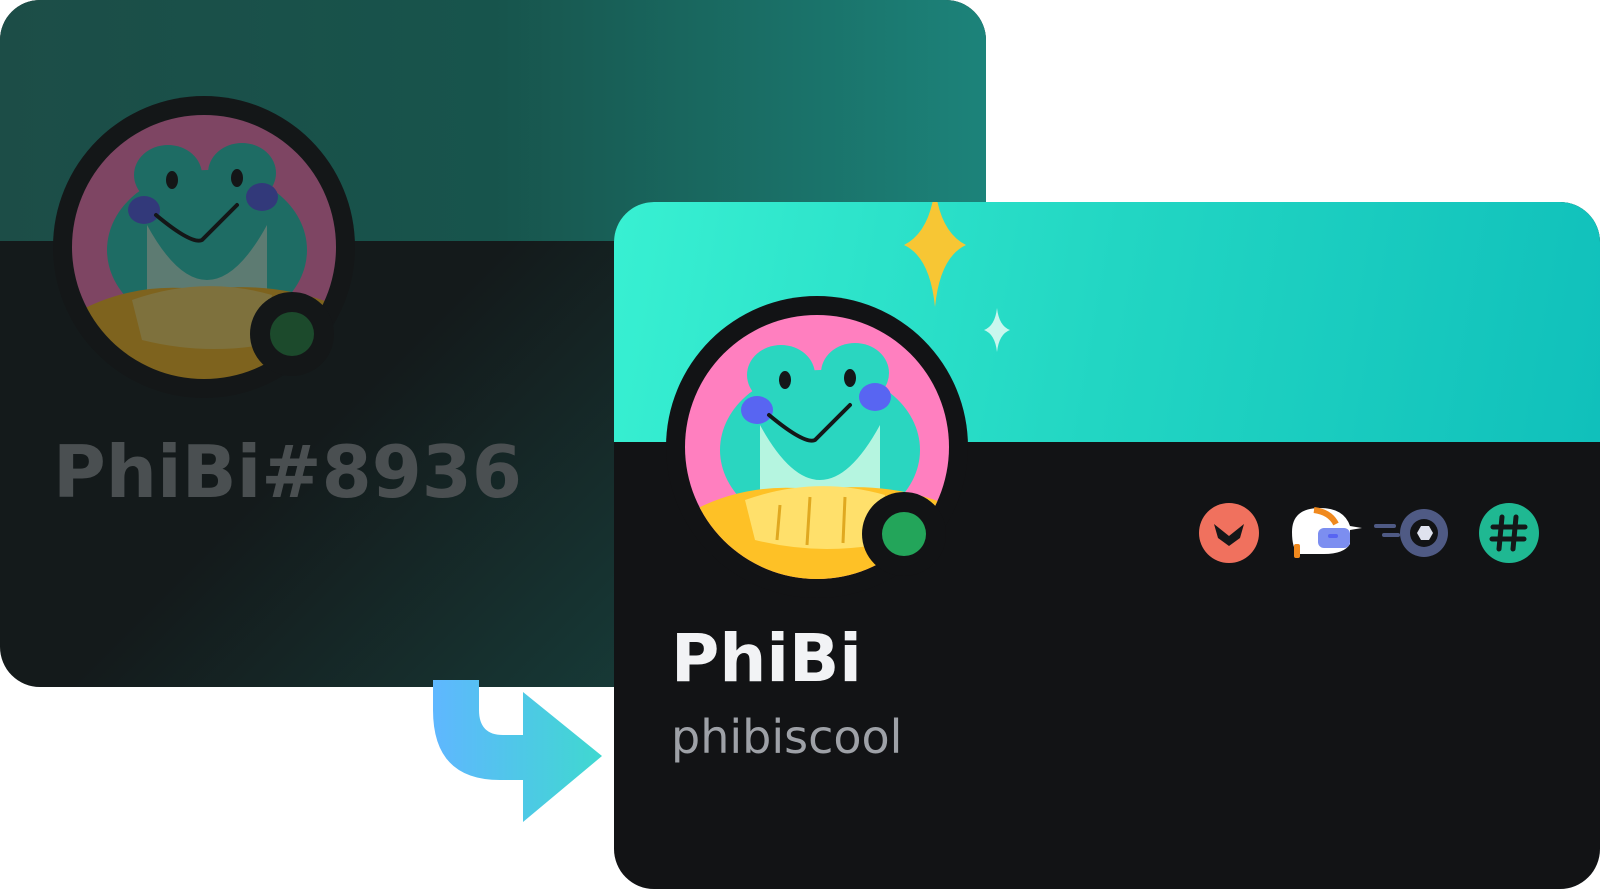 The width and height of the screenshot is (1600, 889). What do you see at coordinates (287, 472) in the screenshot?
I see `legacy-username-tag: PhiBi#8936` at bounding box center [287, 472].